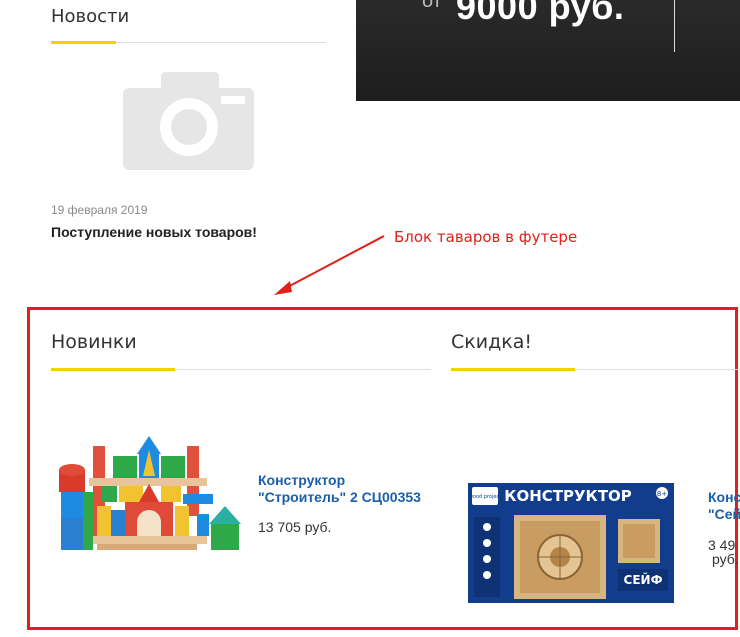 This screenshot has height=637, width=740. What do you see at coordinates (113, 369) in the screenshot?
I see `new-products-accent` at bounding box center [113, 369].